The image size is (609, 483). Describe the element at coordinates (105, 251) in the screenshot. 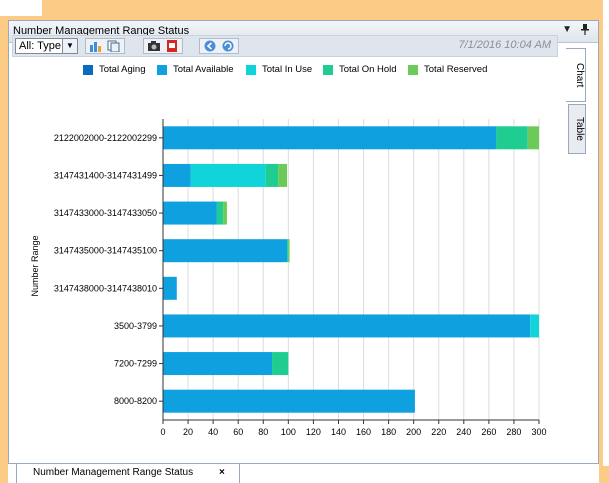

I see `y-tick-label: 3147435000-3147435100` at that location.